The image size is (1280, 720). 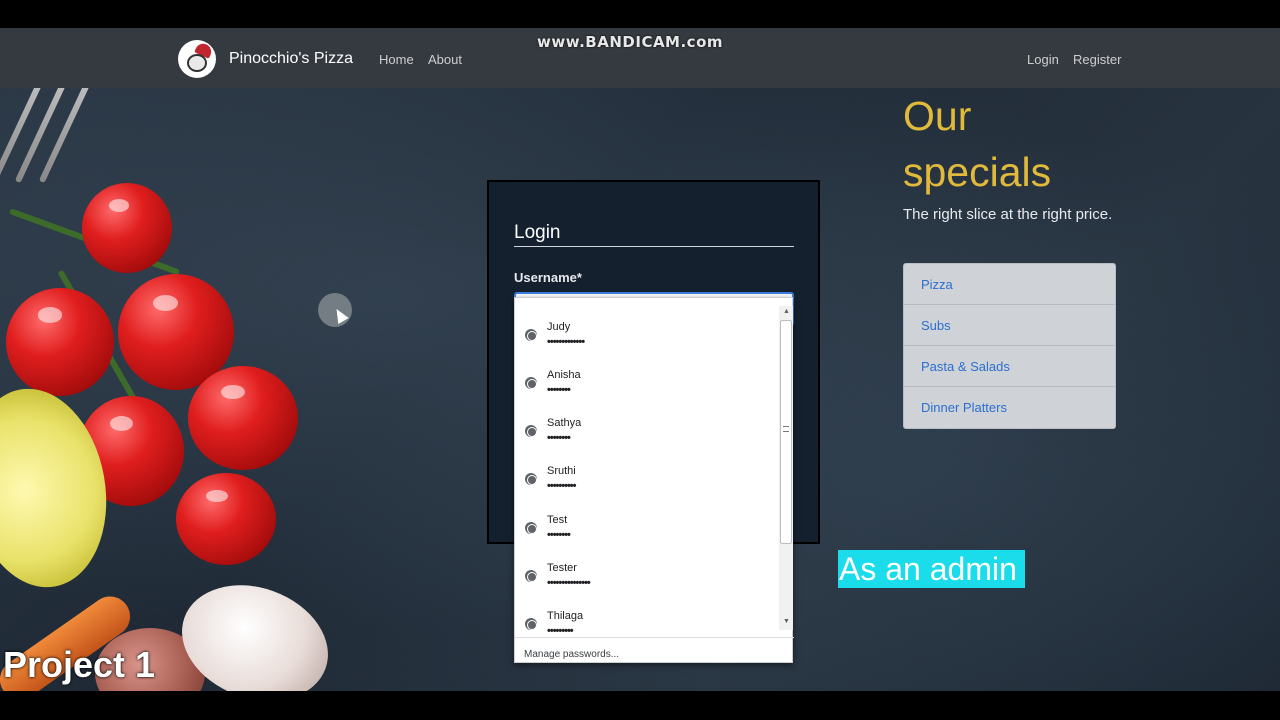 I want to click on scroll-down-arrow-icon: ▼, so click(x=786, y=621).